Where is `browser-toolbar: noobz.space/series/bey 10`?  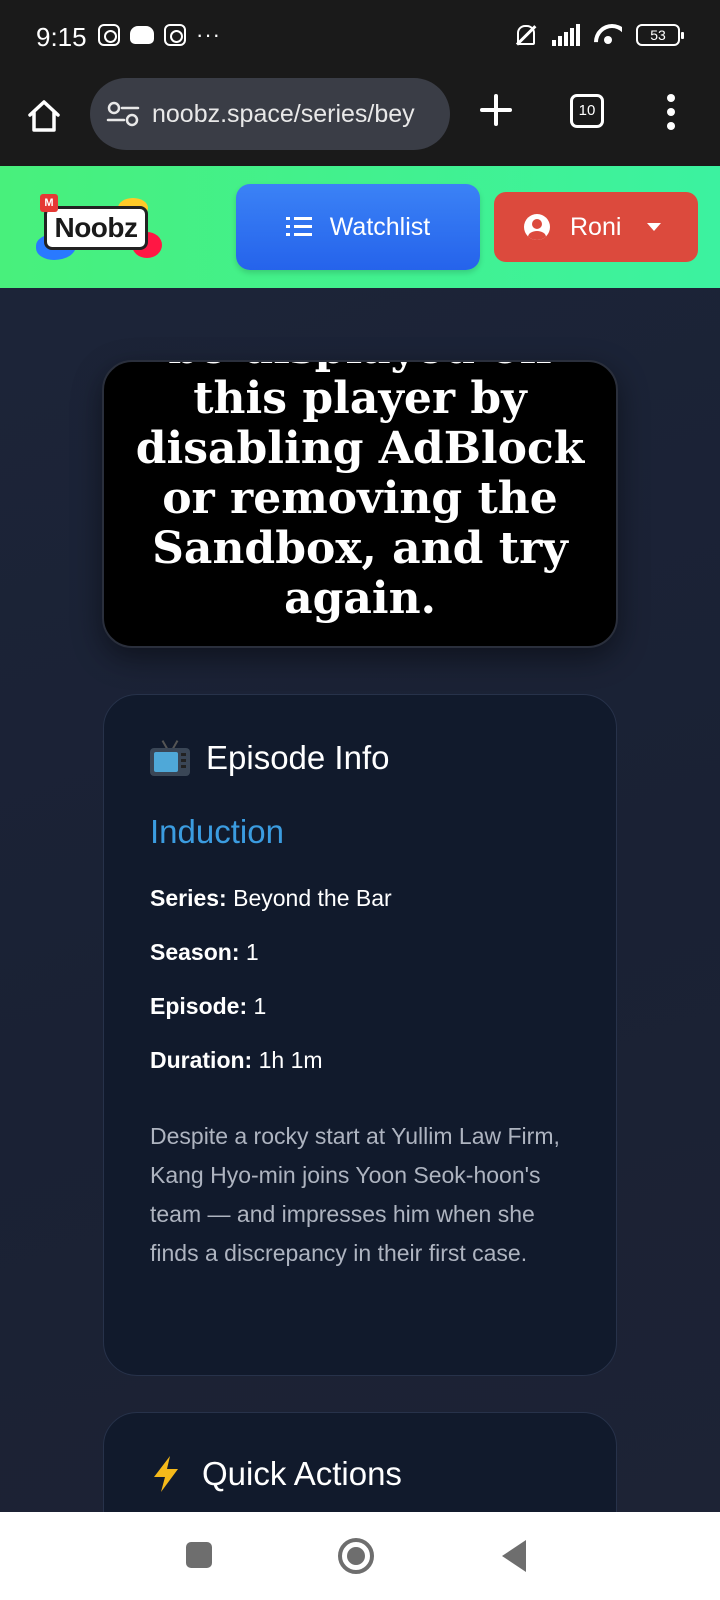
browser-toolbar: noobz.space/series/bey 10 is located at coordinates (360, 119).